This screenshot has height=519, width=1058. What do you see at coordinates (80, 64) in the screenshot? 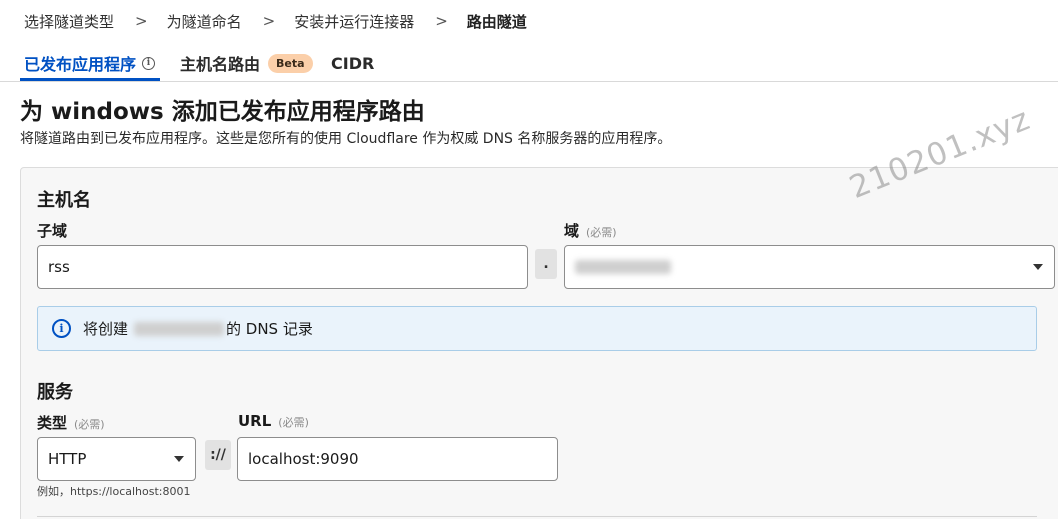
I see `tab-label: 已发布应用程序` at bounding box center [80, 64].